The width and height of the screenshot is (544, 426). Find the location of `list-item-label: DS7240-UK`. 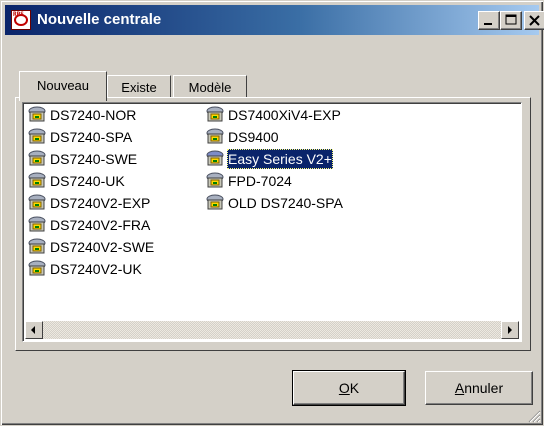

list-item-label: DS7240-UK is located at coordinates (87, 181).